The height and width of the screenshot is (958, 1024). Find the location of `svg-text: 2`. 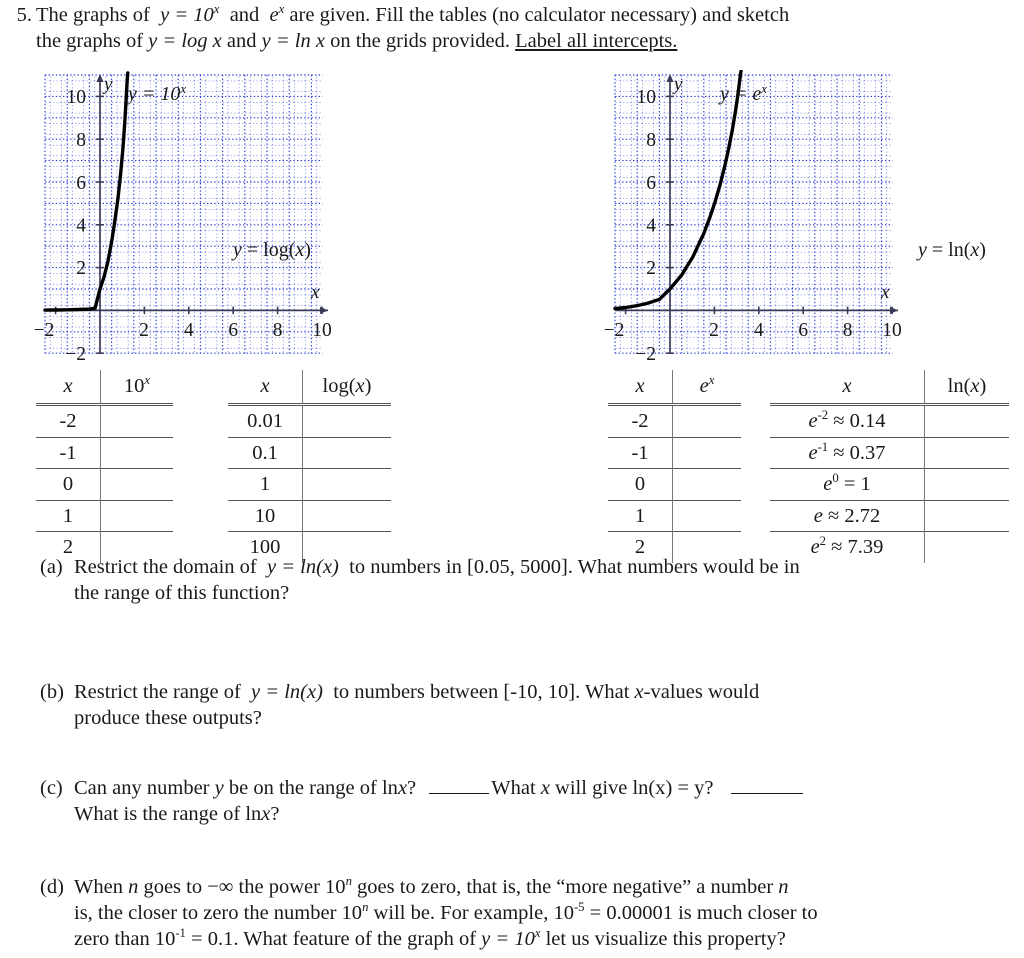

svg-text: 2 is located at coordinates (714, 330).